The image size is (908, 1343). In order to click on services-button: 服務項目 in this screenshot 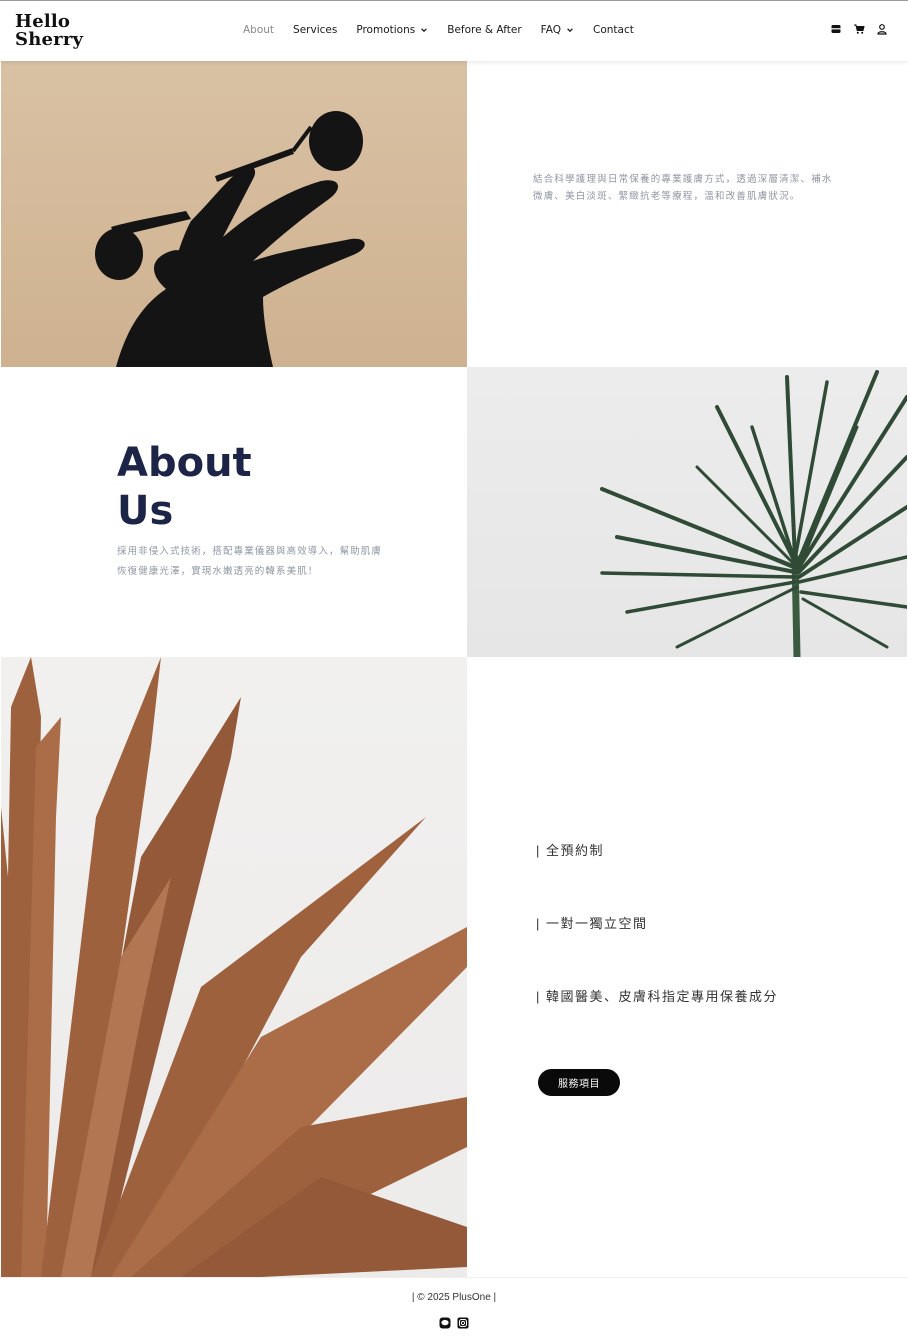, I will do `click(579, 1082)`.